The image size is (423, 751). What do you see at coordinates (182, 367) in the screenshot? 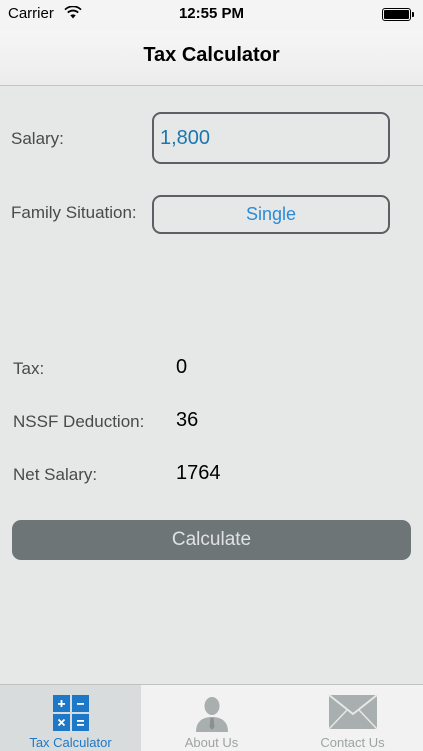
I see `tax-value: 0` at bounding box center [182, 367].